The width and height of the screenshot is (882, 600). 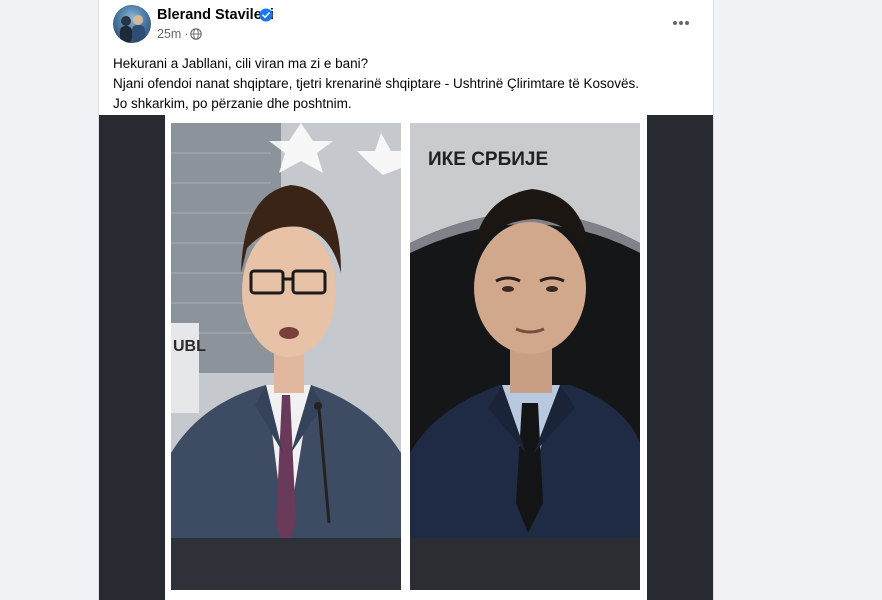 I want to click on author-avatar, so click(x=132, y=24).